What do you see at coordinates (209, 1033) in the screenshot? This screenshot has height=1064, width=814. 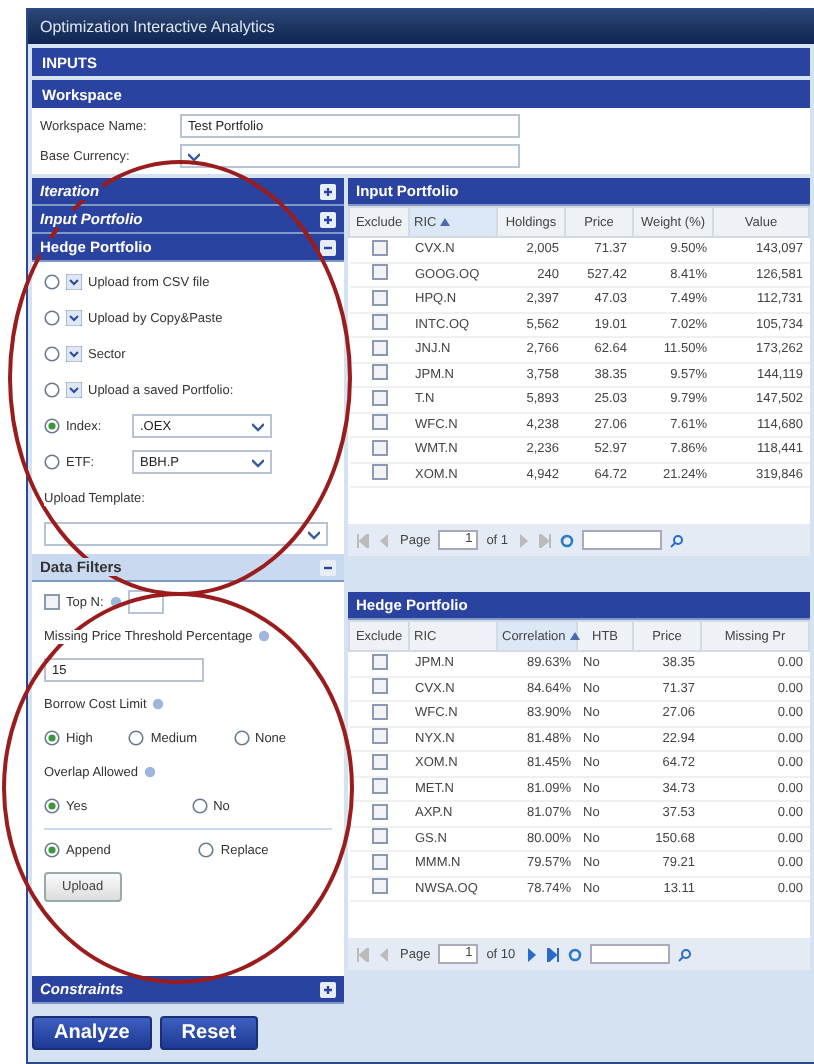 I see `reset-button: Reset` at bounding box center [209, 1033].